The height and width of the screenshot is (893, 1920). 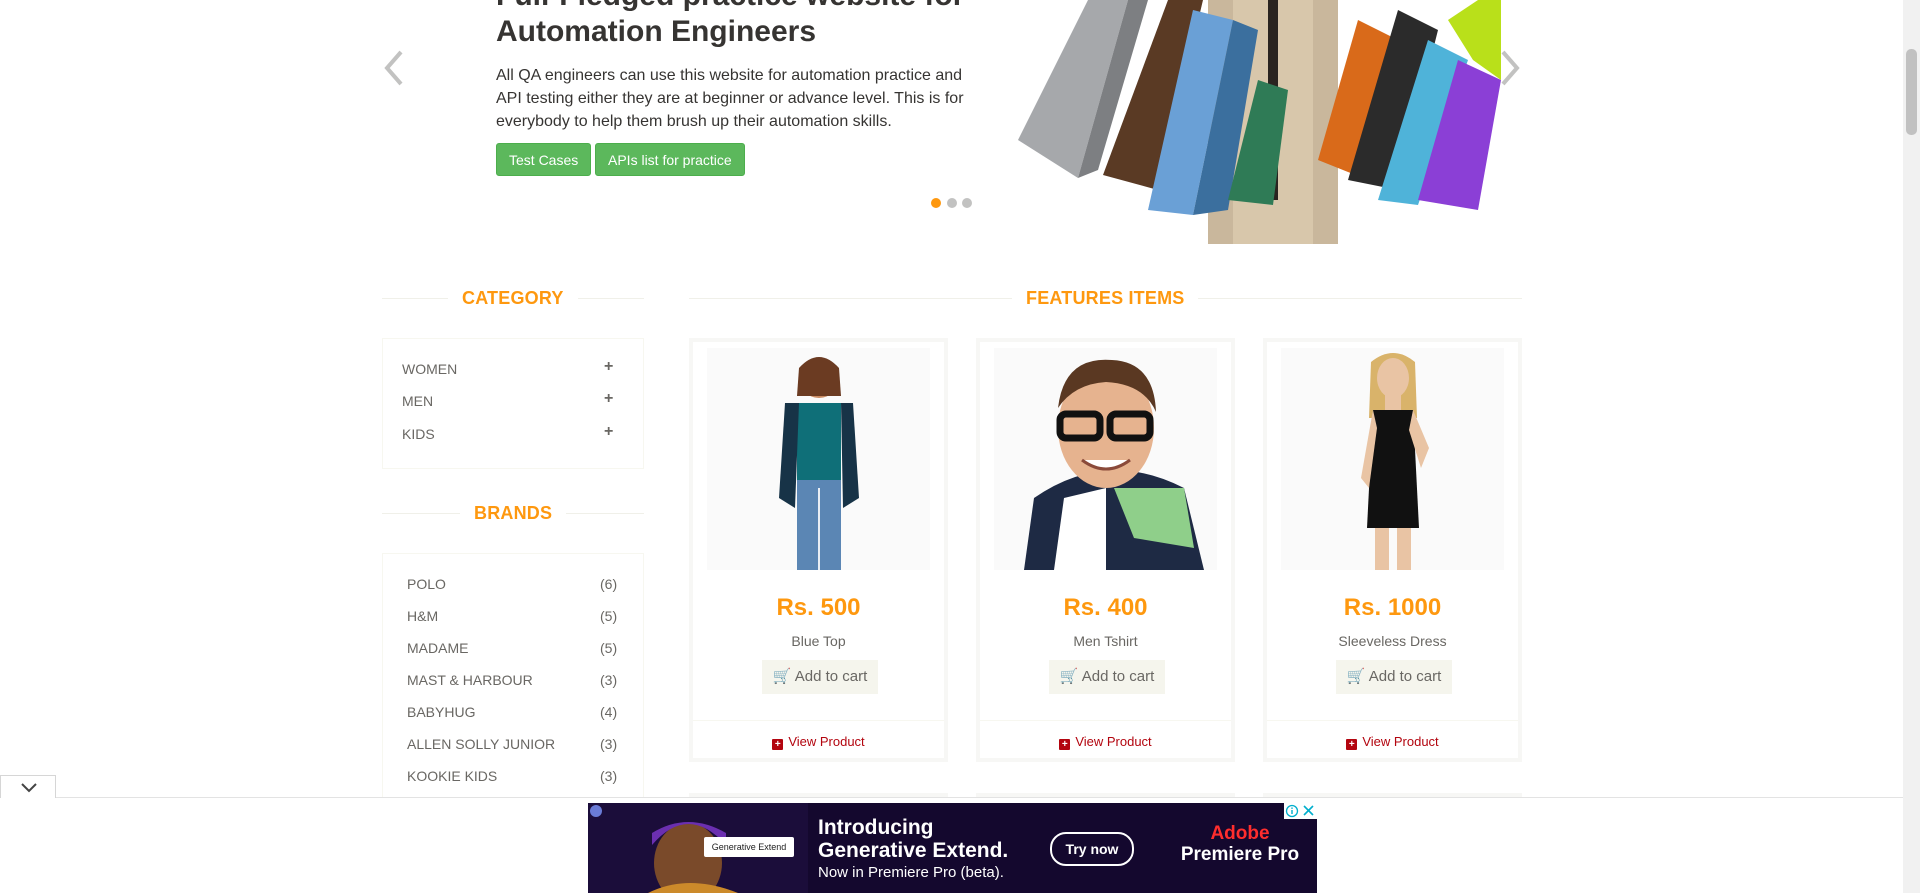 I want to click on category-heading: CATEGORY, so click(x=513, y=298).